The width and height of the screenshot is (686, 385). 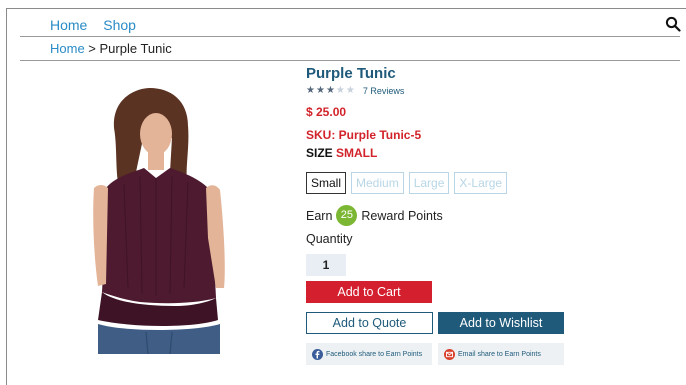 I want to click on size-option-small: Small, so click(x=326, y=183).